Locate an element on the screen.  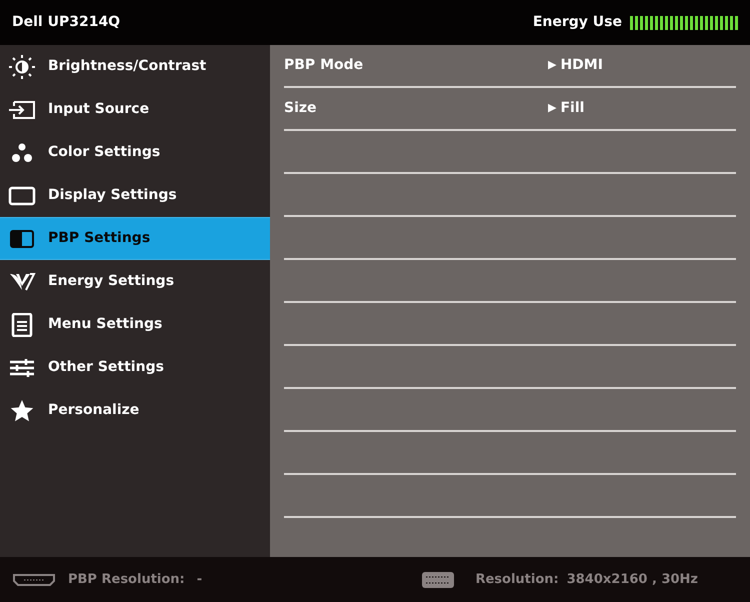
menu-item: Display Settings is located at coordinates (135, 195).